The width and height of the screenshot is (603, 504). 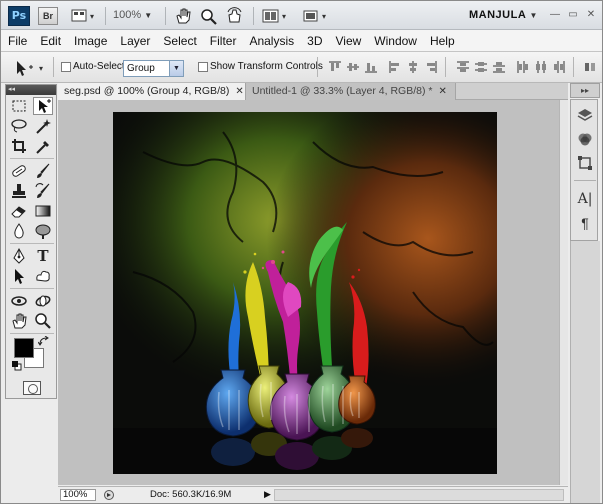 I want to click on align-vertical-center-icon, so click(x=353, y=67).